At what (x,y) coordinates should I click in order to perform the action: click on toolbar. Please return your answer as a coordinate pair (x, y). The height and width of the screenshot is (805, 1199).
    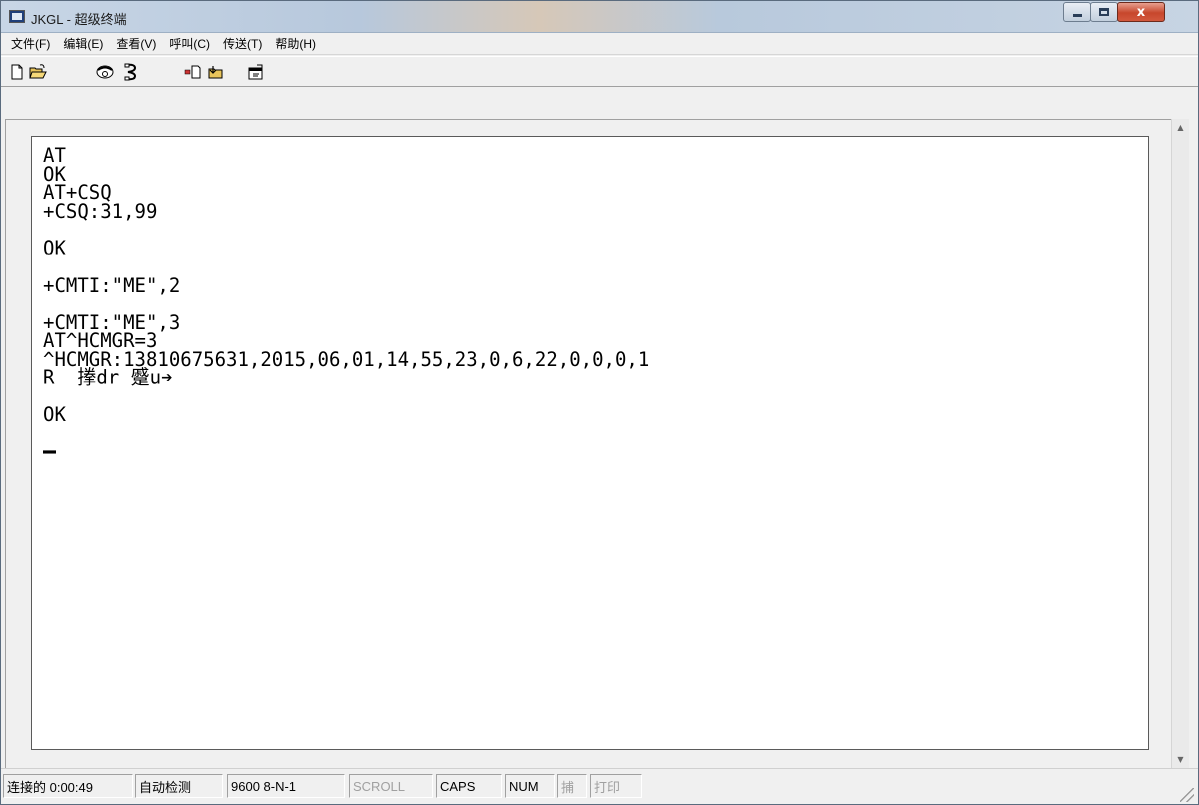
    Looking at the image, I should click on (599, 71).